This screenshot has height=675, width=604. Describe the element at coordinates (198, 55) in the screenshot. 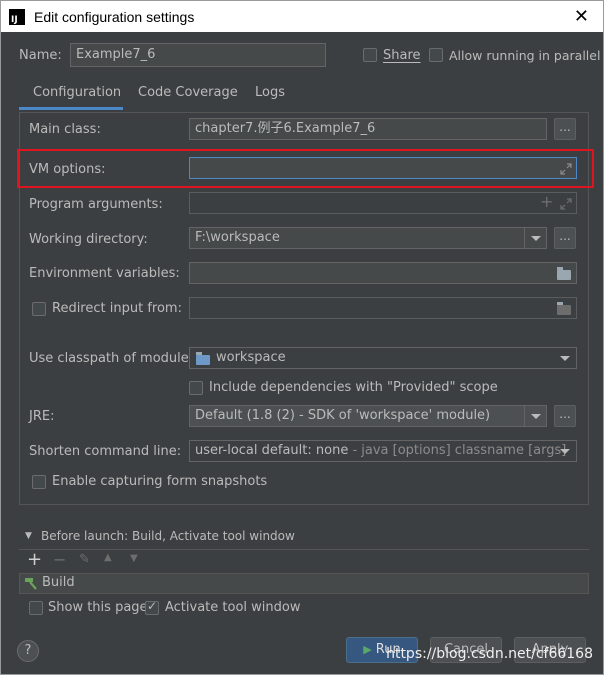

I see `name-input: Example7_6` at that location.